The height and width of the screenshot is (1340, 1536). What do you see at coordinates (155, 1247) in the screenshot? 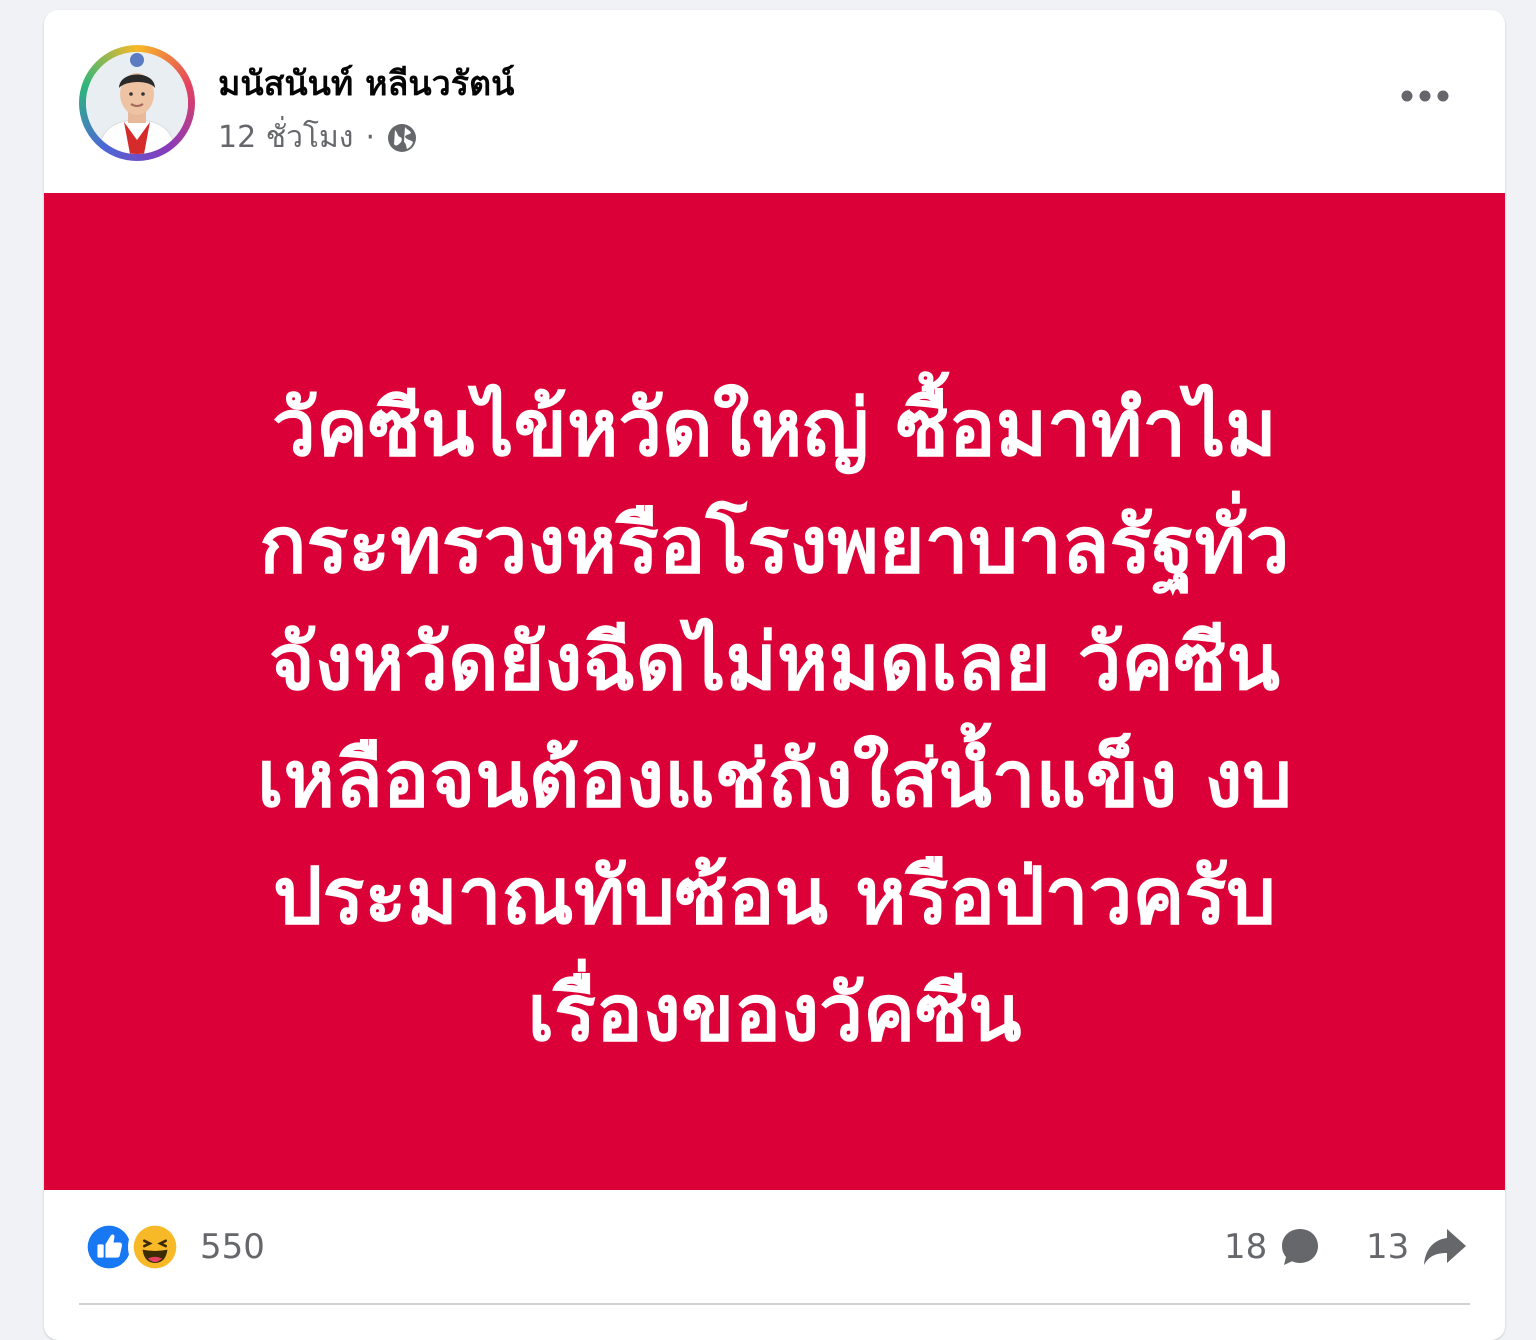
I see `haha-icon` at bounding box center [155, 1247].